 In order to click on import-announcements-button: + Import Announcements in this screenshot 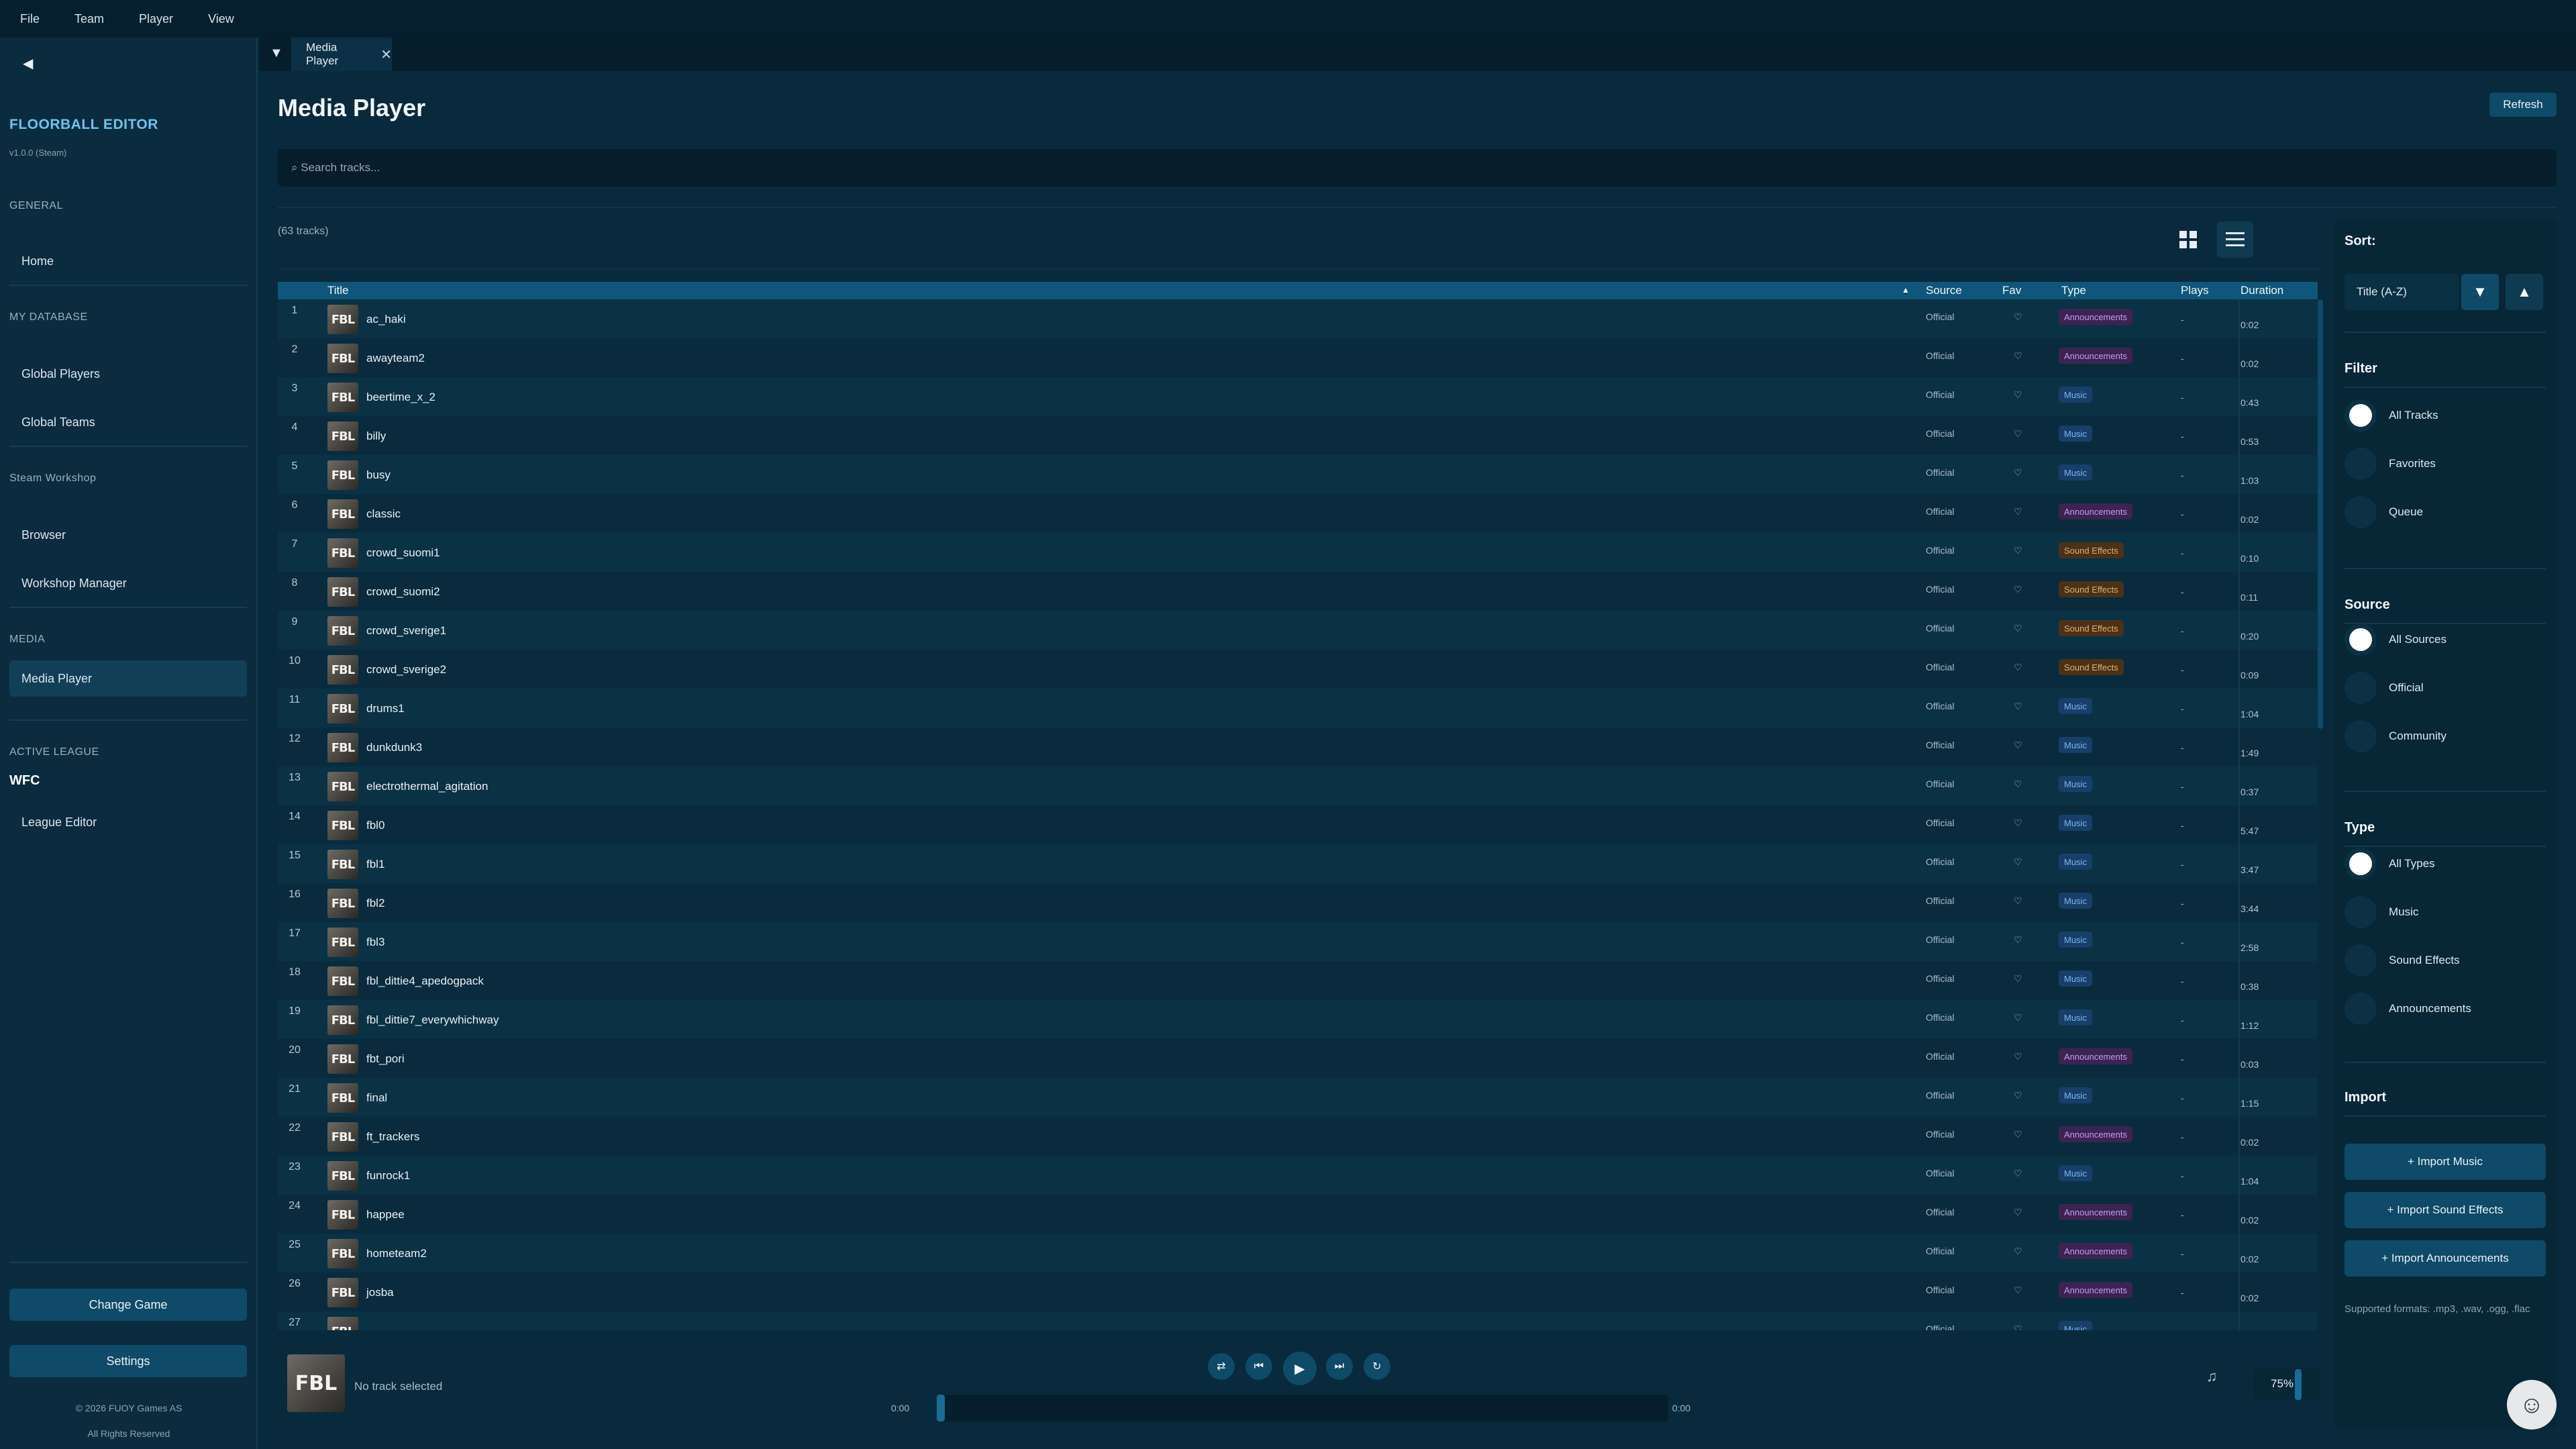, I will do `click(2445, 1258)`.